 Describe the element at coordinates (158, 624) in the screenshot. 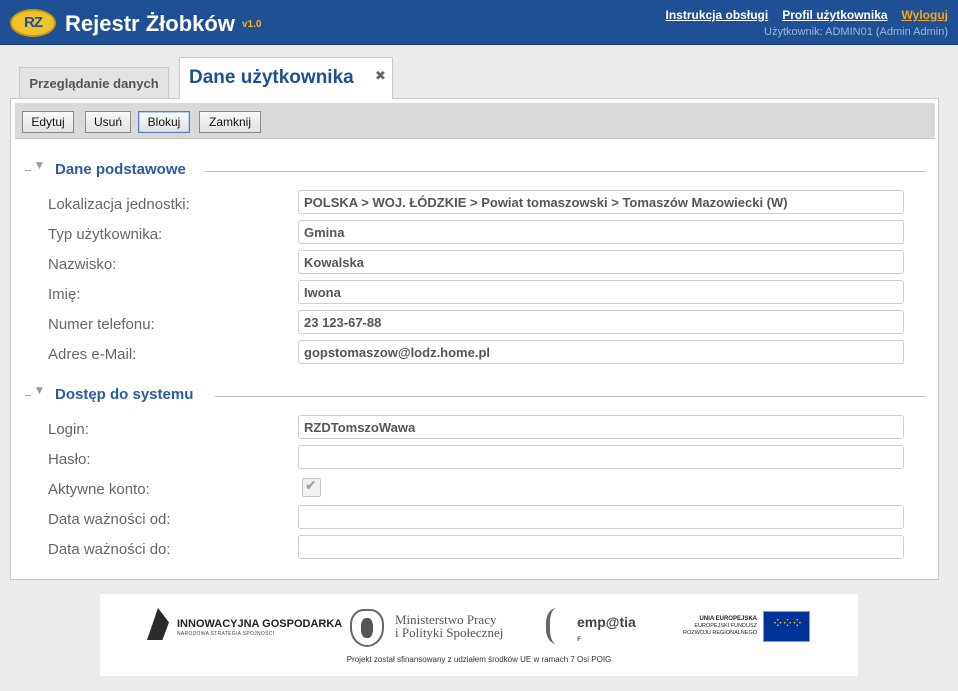

I see `innovative-economy-logo-icon` at that location.